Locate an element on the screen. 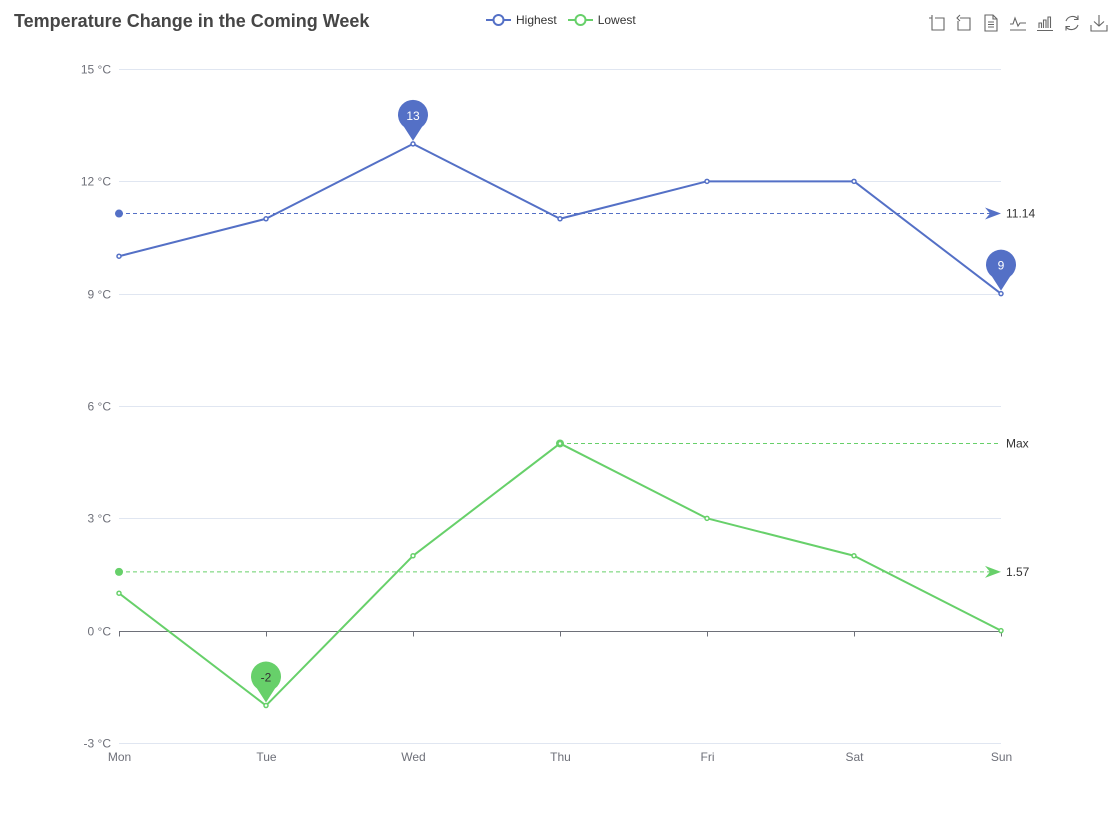 This screenshot has width=1119, height=824. y-tick-label: -3 °C is located at coordinates (98, 744).